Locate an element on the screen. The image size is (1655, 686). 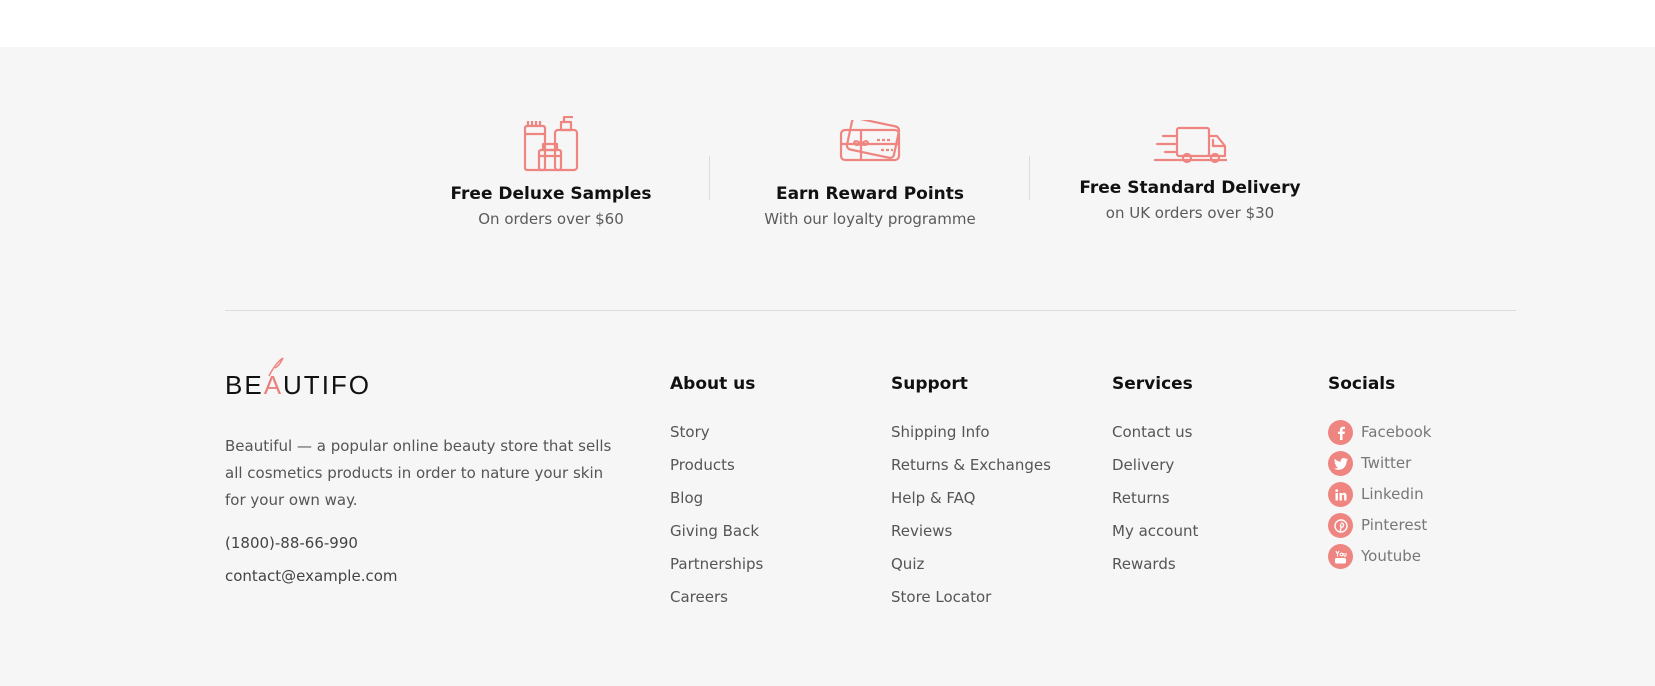
footer-divider is located at coordinates (870, 310).